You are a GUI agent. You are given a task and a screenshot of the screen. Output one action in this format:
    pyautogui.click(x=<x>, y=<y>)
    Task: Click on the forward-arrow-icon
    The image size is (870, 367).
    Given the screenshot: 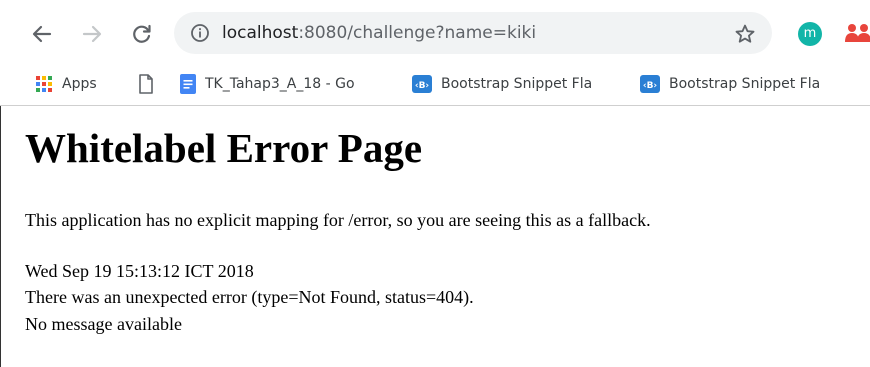 What is the action you would take?
    pyautogui.click(x=92, y=34)
    